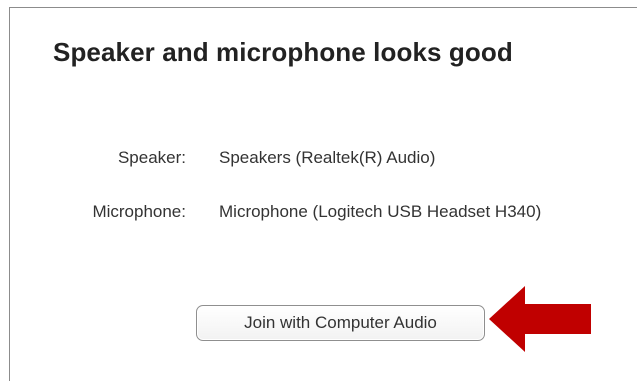 This screenshot has height=381, width=637. Describe the element at coordinates (340, 323) in the screenshot. I see `join-with-computer-audio-button: Join with Computer Audio` at that location.